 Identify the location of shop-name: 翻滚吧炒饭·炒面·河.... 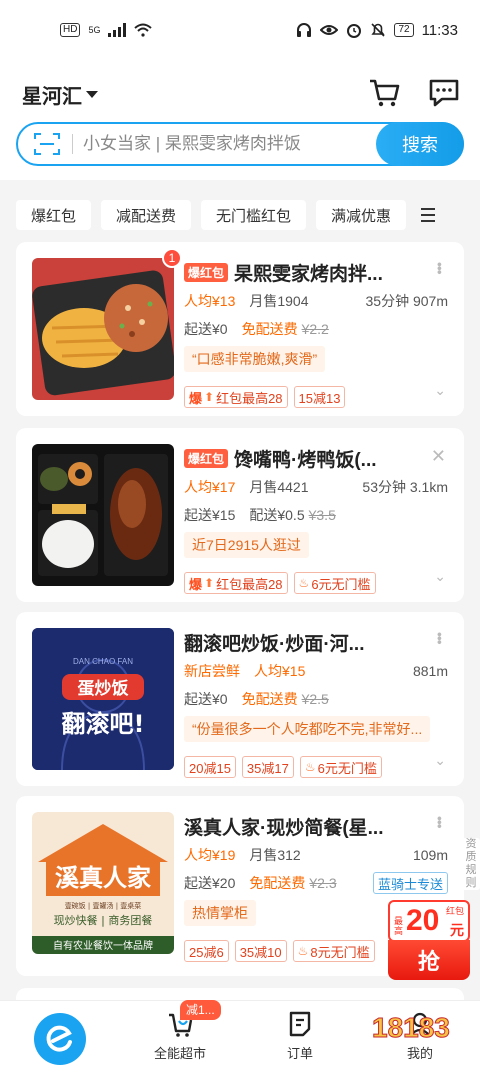
(274, 644).